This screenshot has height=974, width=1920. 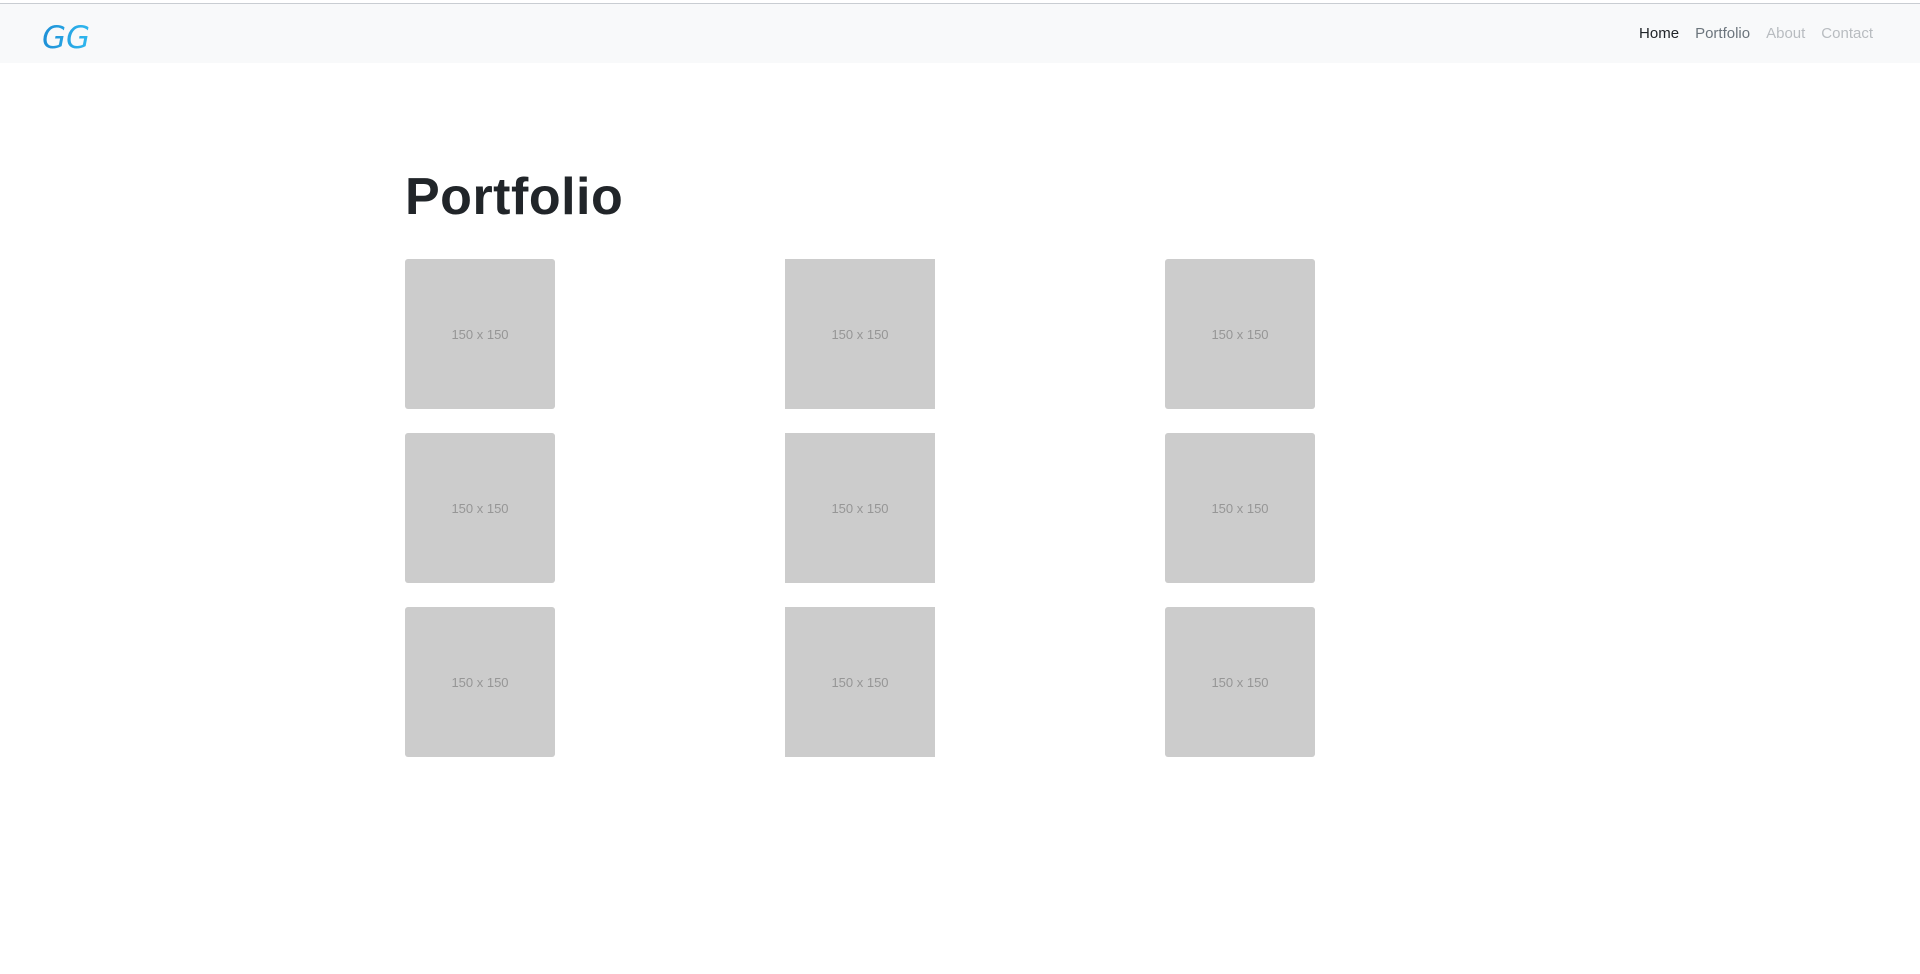 I want to click on nav-about: About, so click(x=1785, y=34).